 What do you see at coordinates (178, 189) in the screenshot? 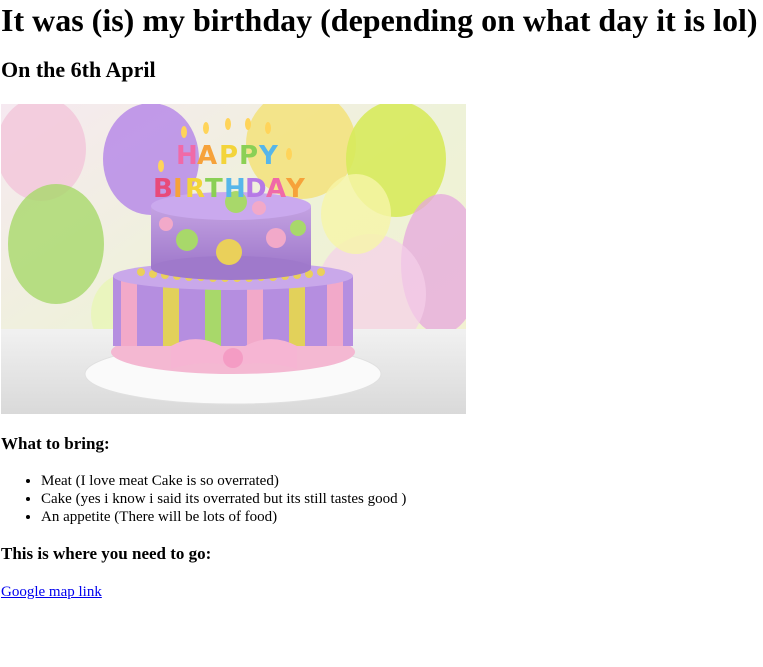
I see `svg-text: I` at bounding box center [178, 189].